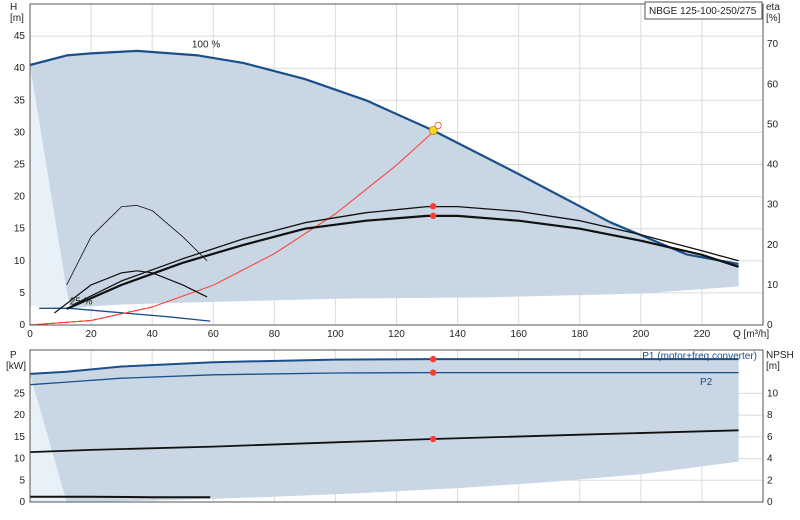  What do you see at coordinates (153, 334) in the screenshot?
I see `top-x-tick-label: 40` at bounding box center [153, 334].